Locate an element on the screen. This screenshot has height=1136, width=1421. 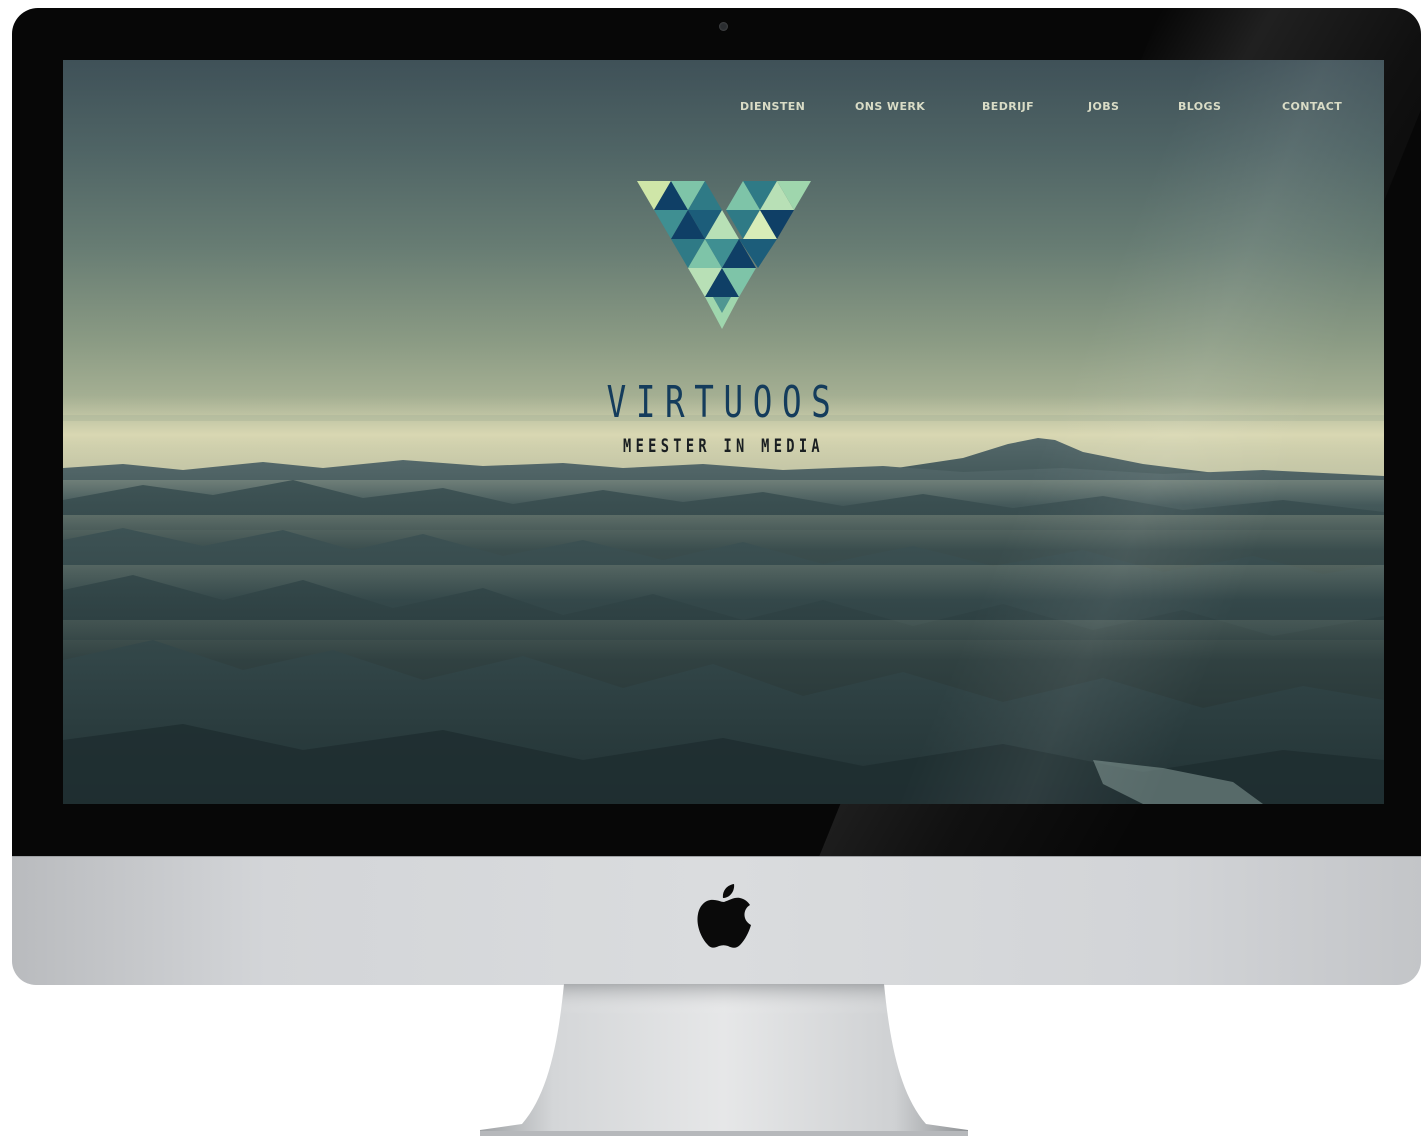
monitor-stand is located at coordinates (724, 1060).